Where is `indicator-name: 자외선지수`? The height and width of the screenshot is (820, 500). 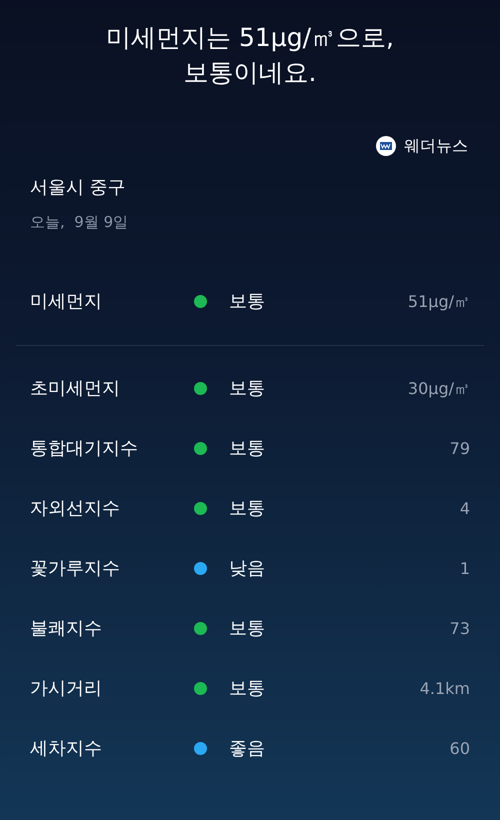
indicator-name: 자외선지수 is located at coordinates (75, 509).